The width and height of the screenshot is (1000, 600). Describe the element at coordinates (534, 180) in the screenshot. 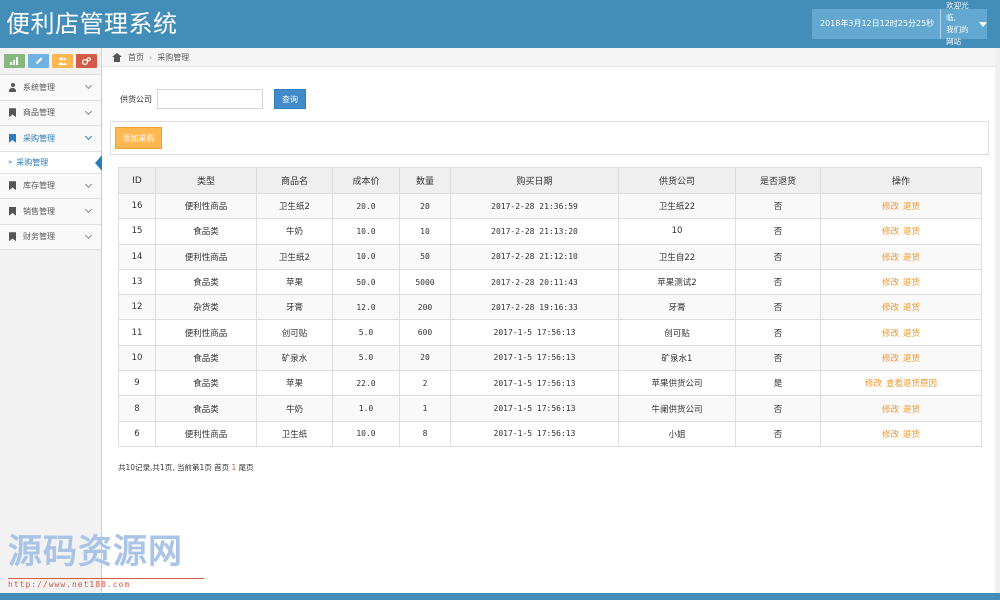

I see `column-header-date: 购买日期` at that location.